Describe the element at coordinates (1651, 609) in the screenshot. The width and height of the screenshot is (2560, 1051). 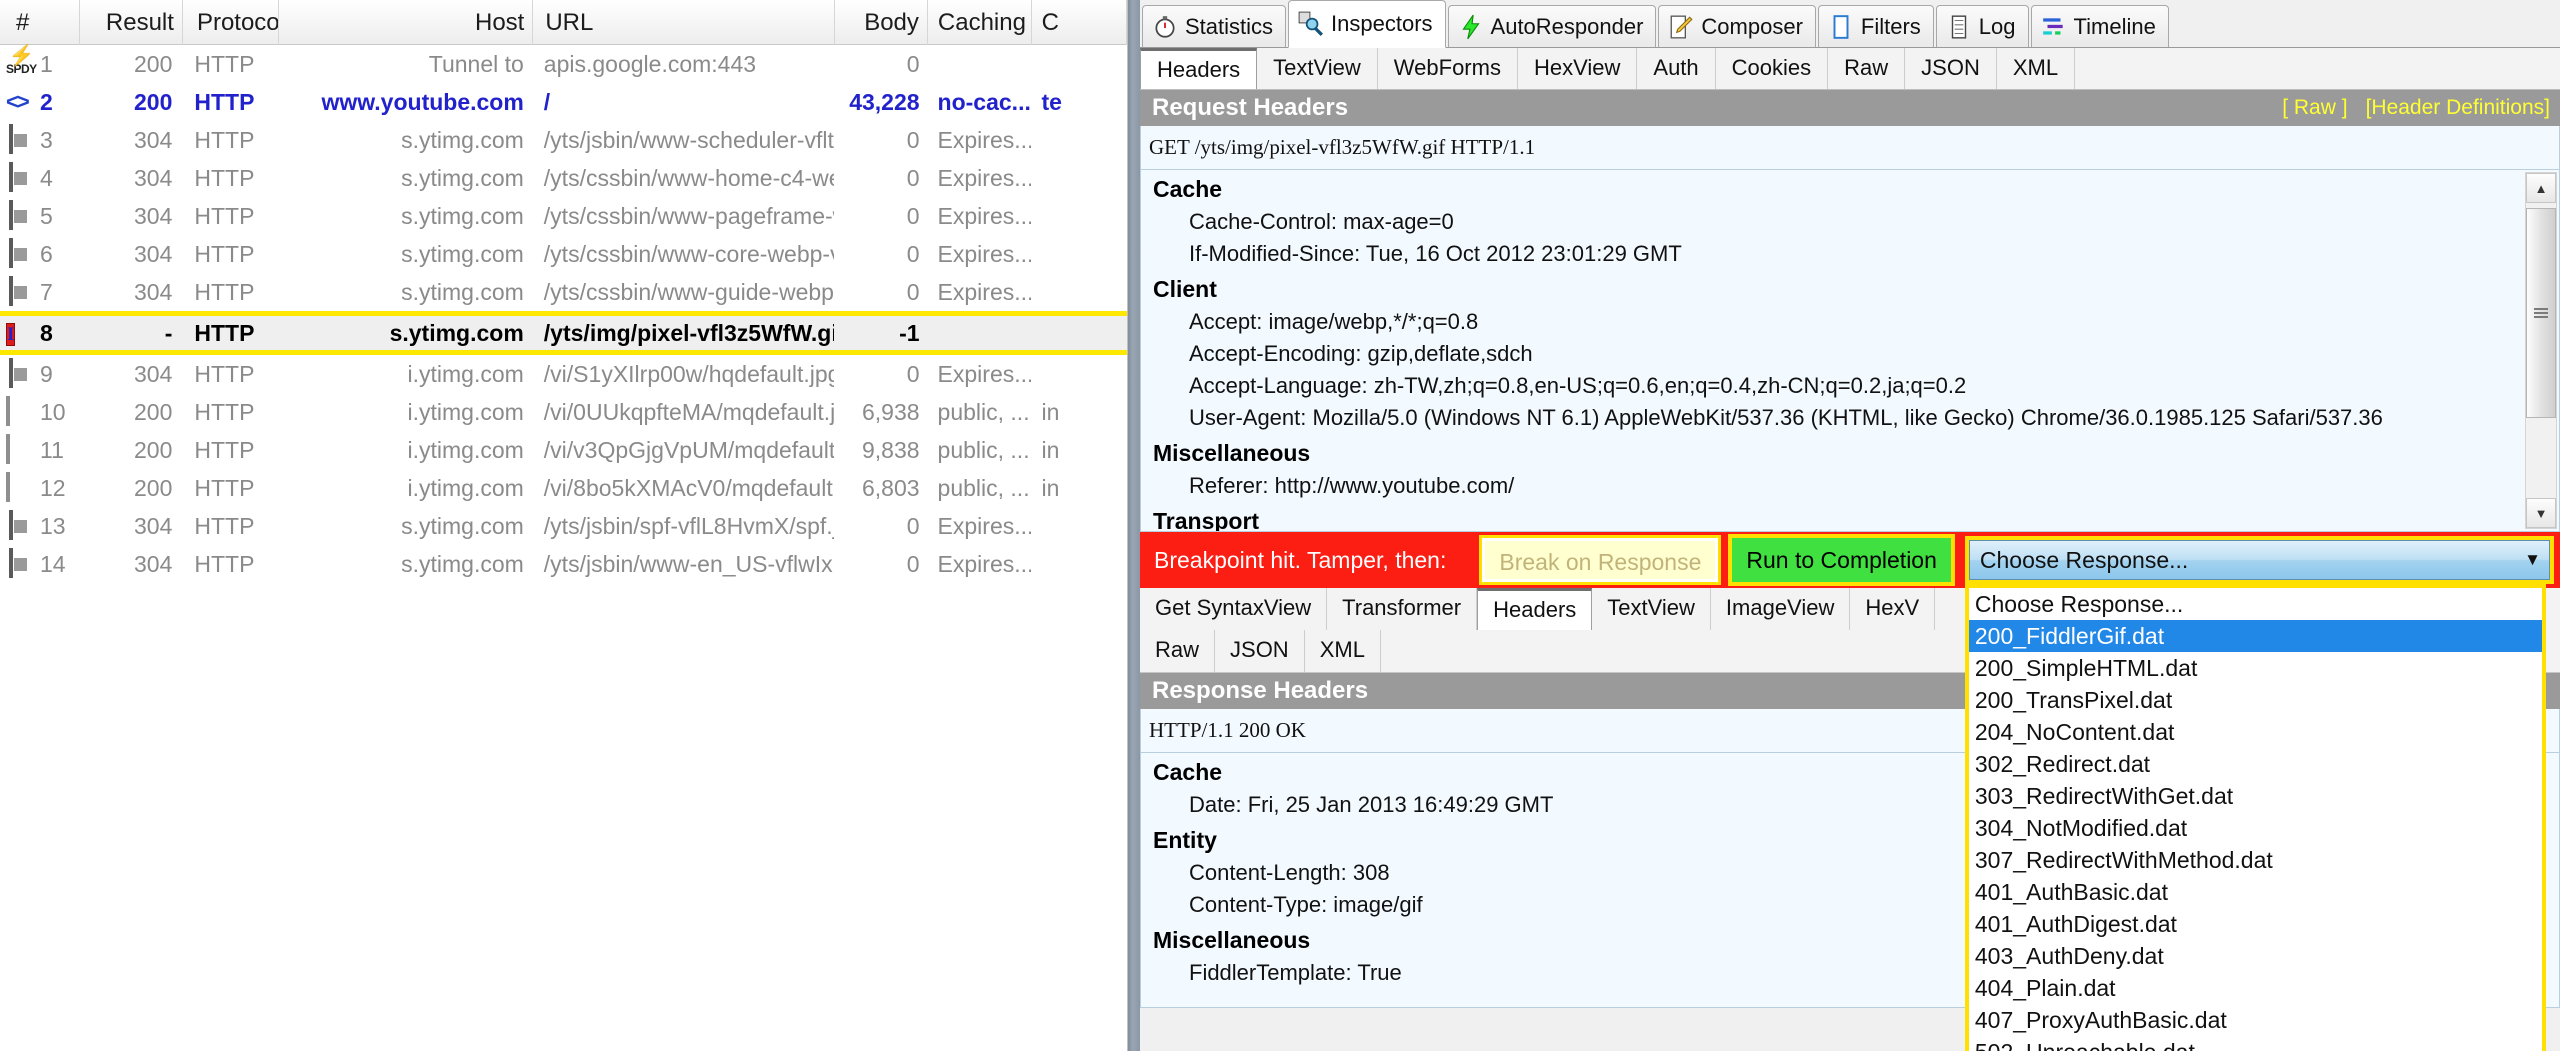
I see `response-tab-textview: TextView` at that location.